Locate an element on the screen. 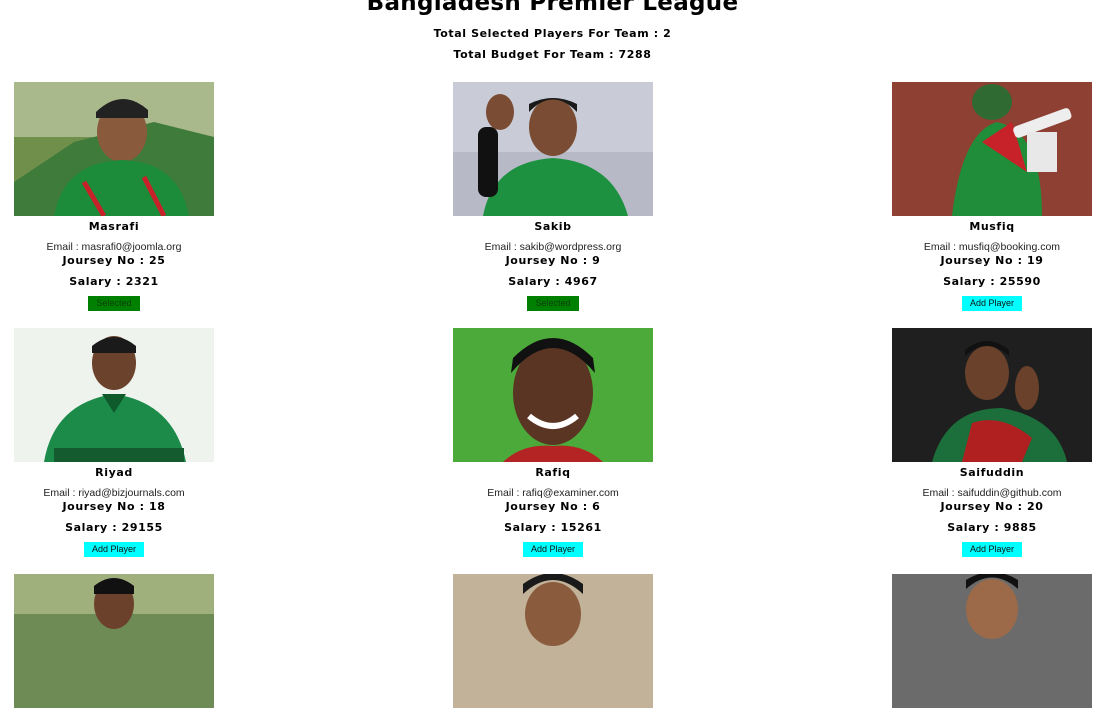 The height and width of the screenshot is (708, 1117). player-name: Masrafi is located at coordinates (114, 226).